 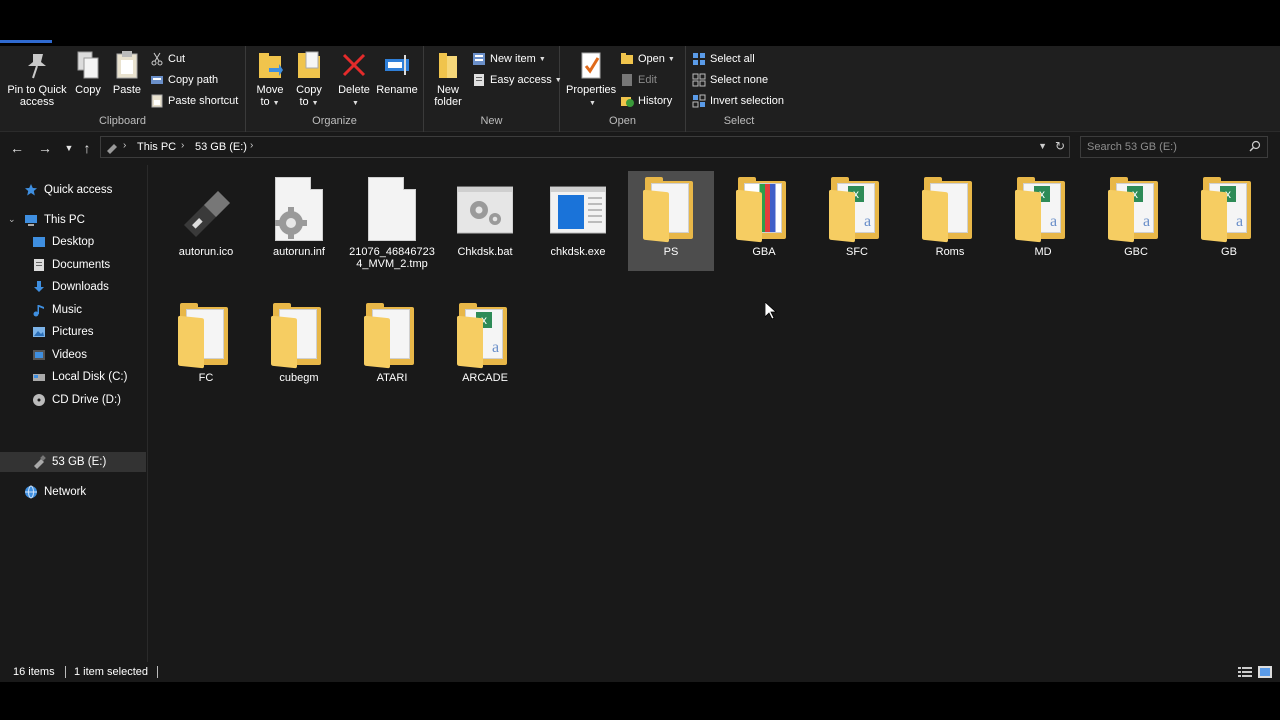 What do you see at coordinates (397, 65) in the screenshot?
I see `rename-icon` at bounding box center [397, 65].